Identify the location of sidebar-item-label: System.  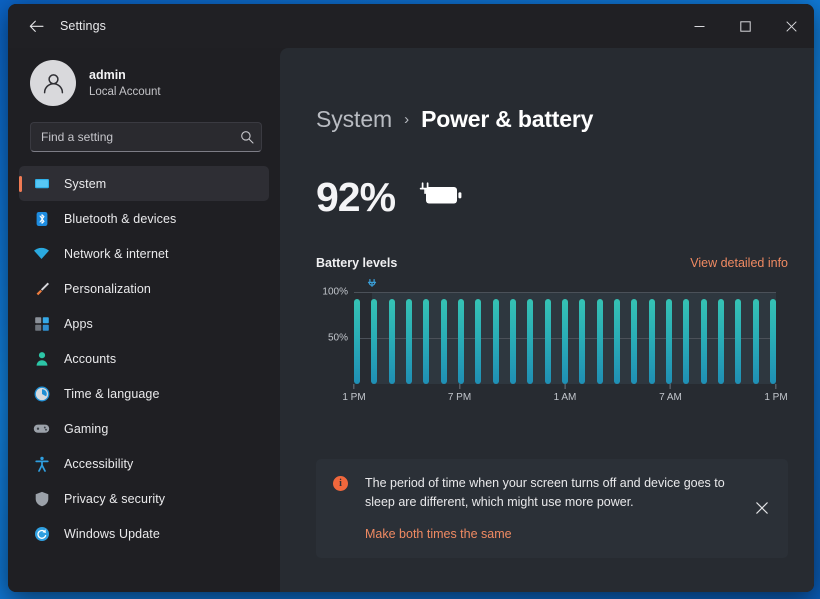
(85, 183).